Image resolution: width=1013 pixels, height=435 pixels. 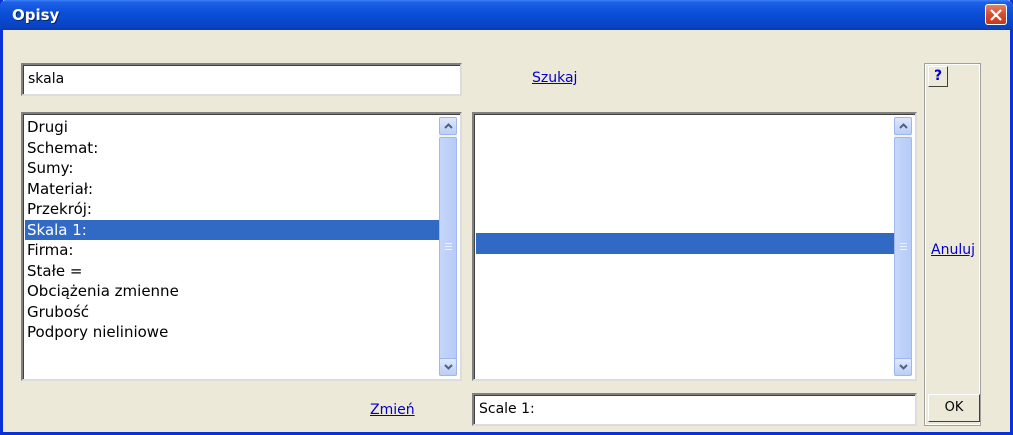 I want to click on list-item: Obciążenia zmienne, so click(x=232, y=291).